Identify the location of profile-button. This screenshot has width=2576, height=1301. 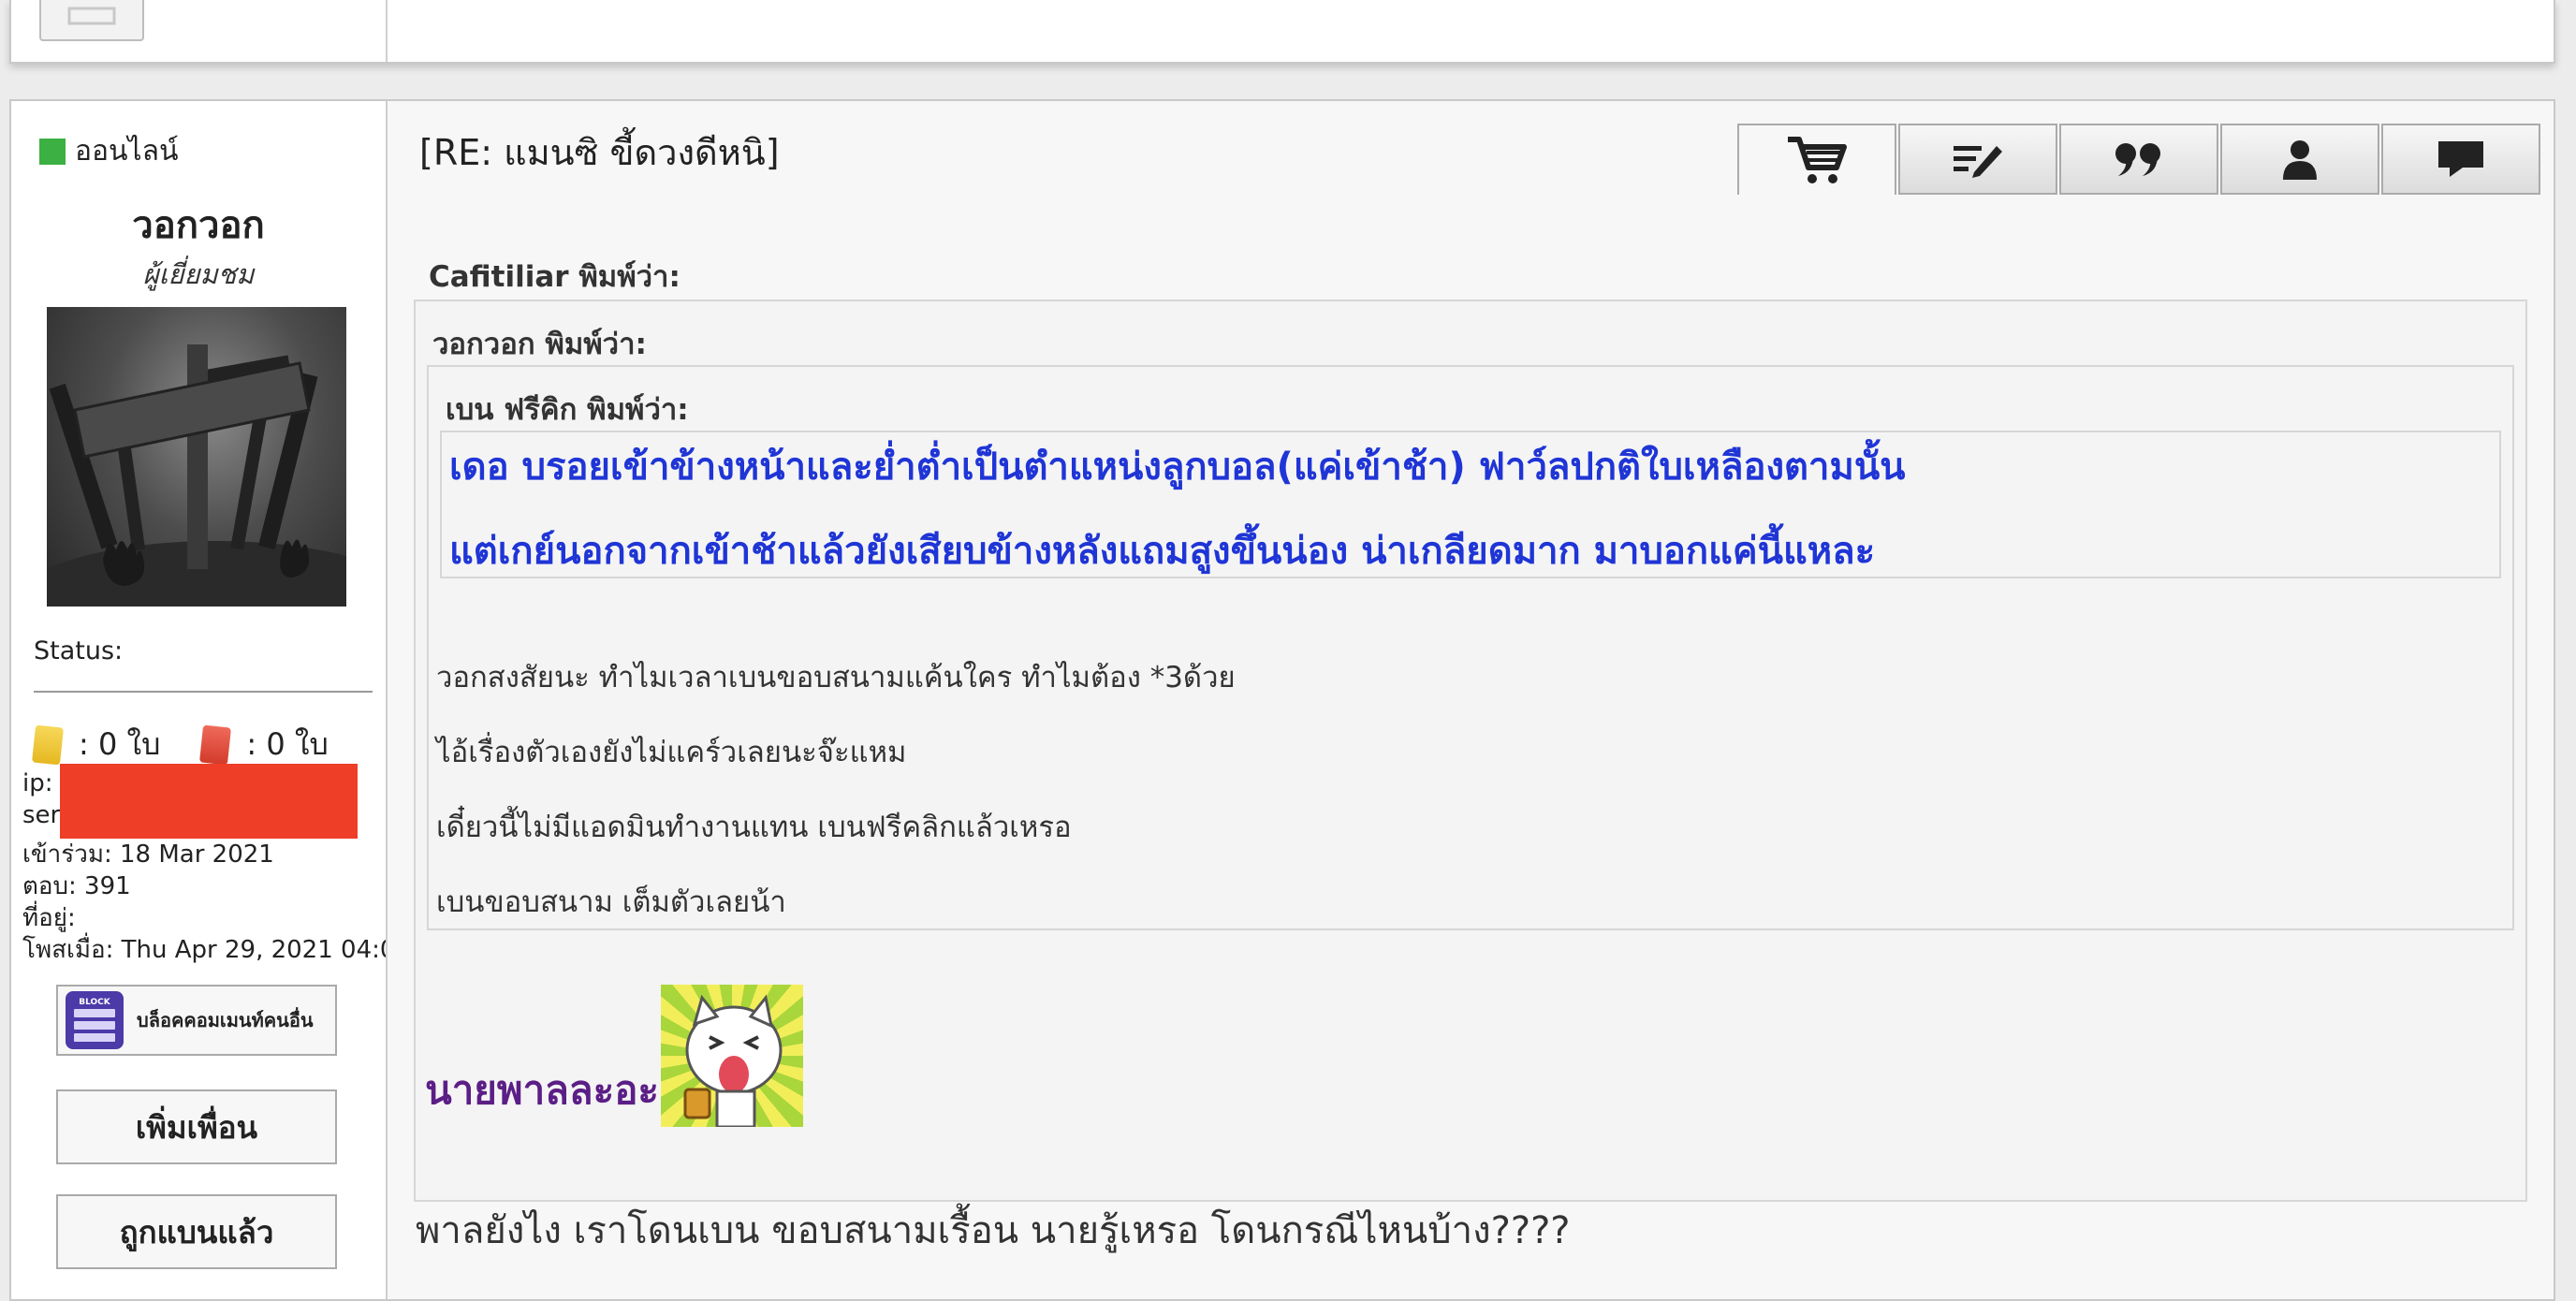
(2299, 160).